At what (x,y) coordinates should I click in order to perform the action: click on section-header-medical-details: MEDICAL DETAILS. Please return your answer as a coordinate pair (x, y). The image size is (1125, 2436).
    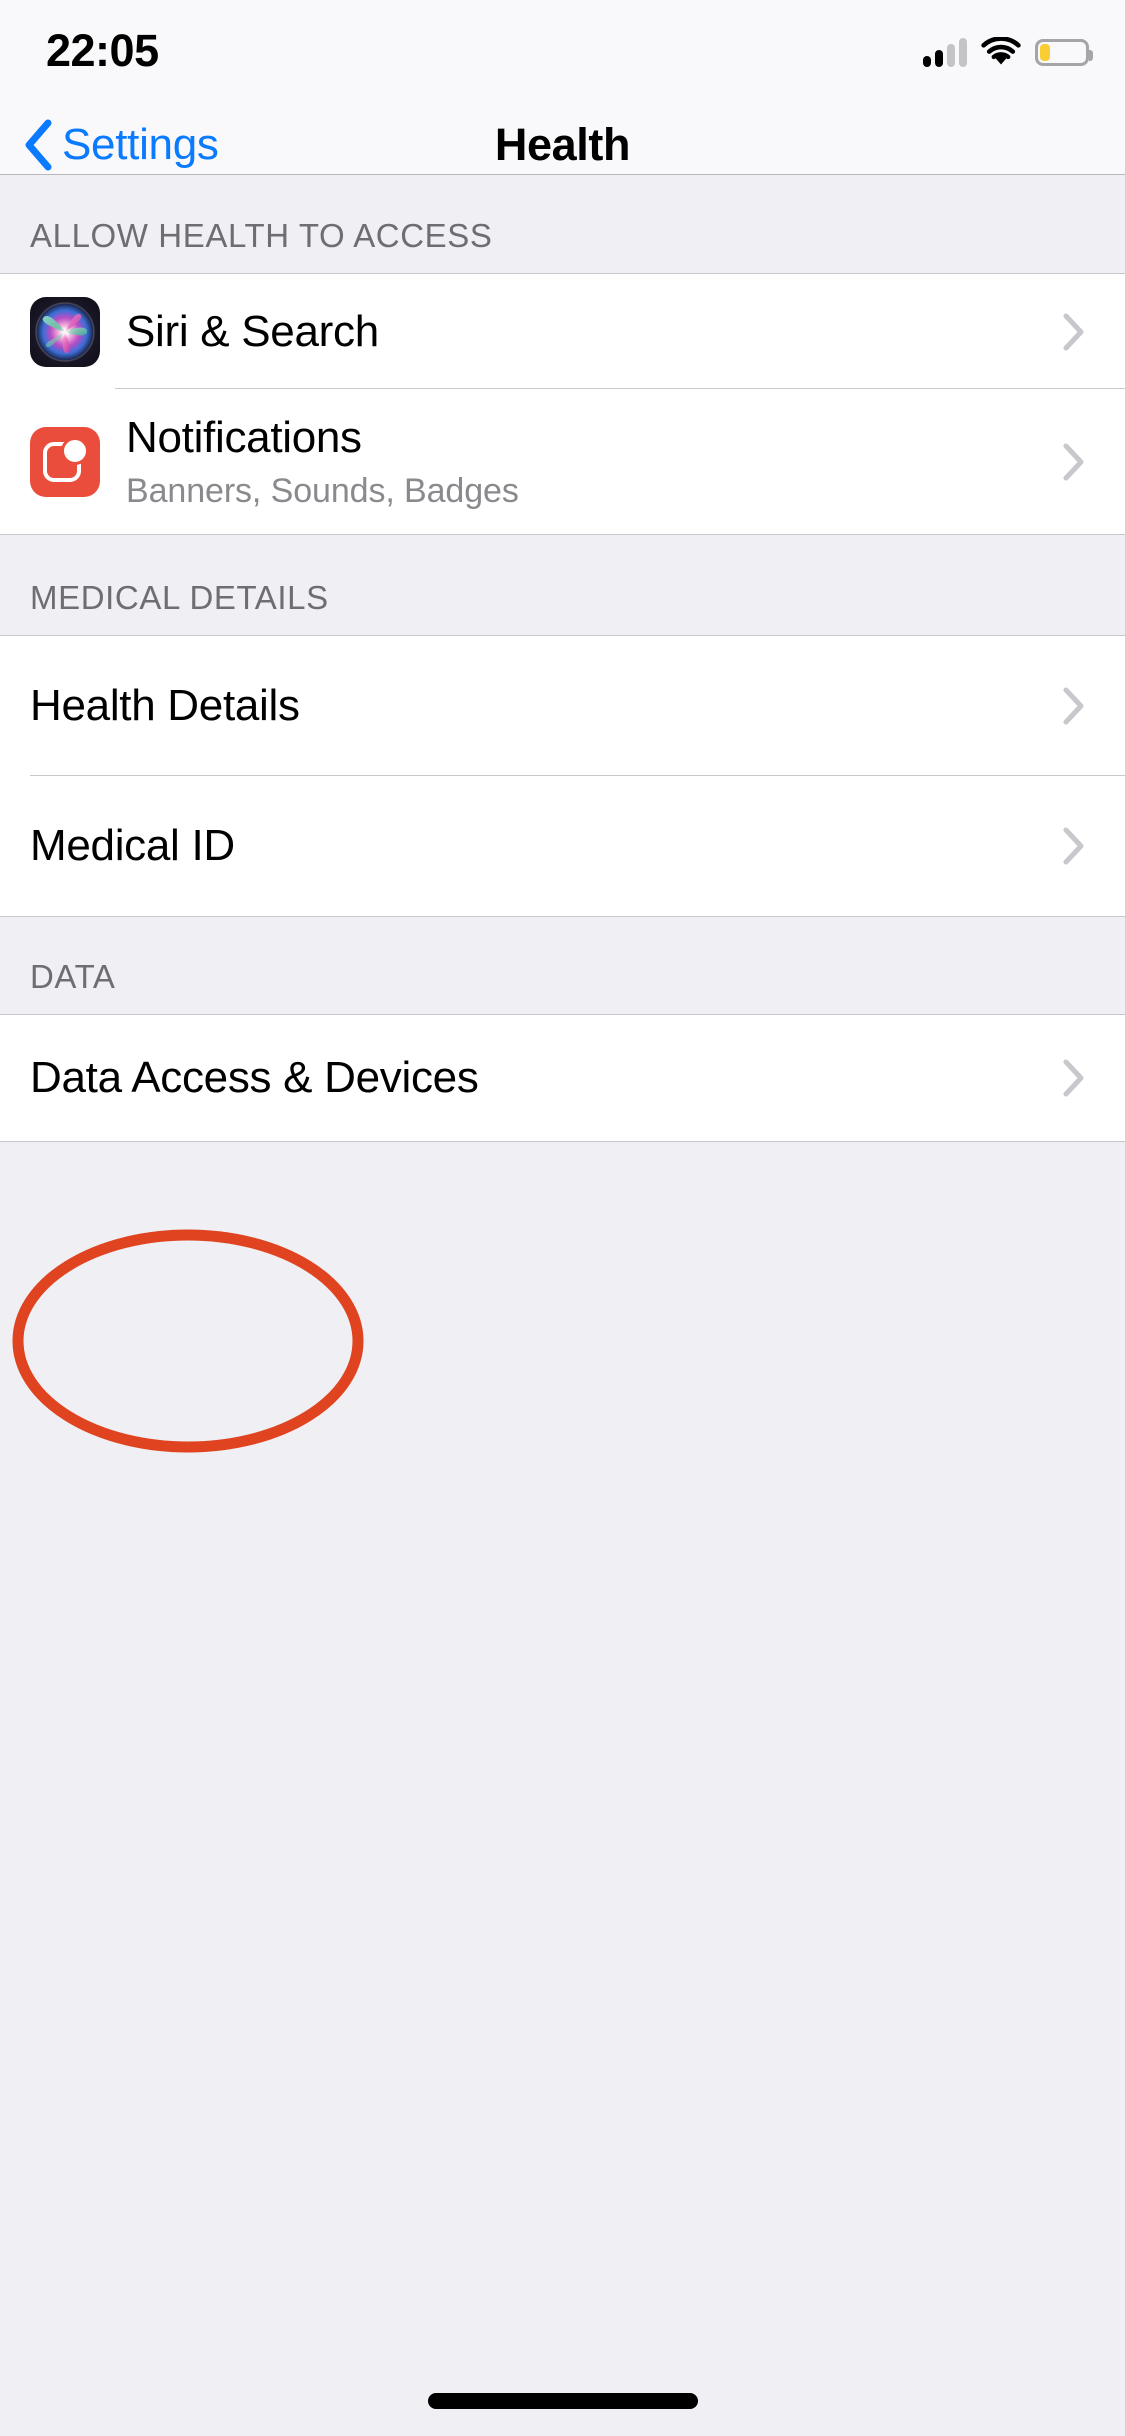
    Looking at the image, I should click on (562, 585).